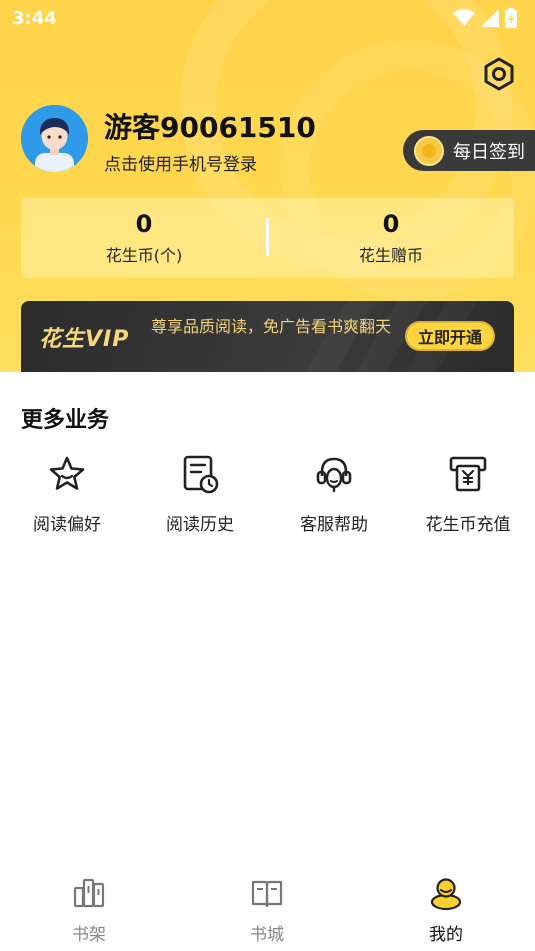  I want to click on avatar, so click(54, 138).